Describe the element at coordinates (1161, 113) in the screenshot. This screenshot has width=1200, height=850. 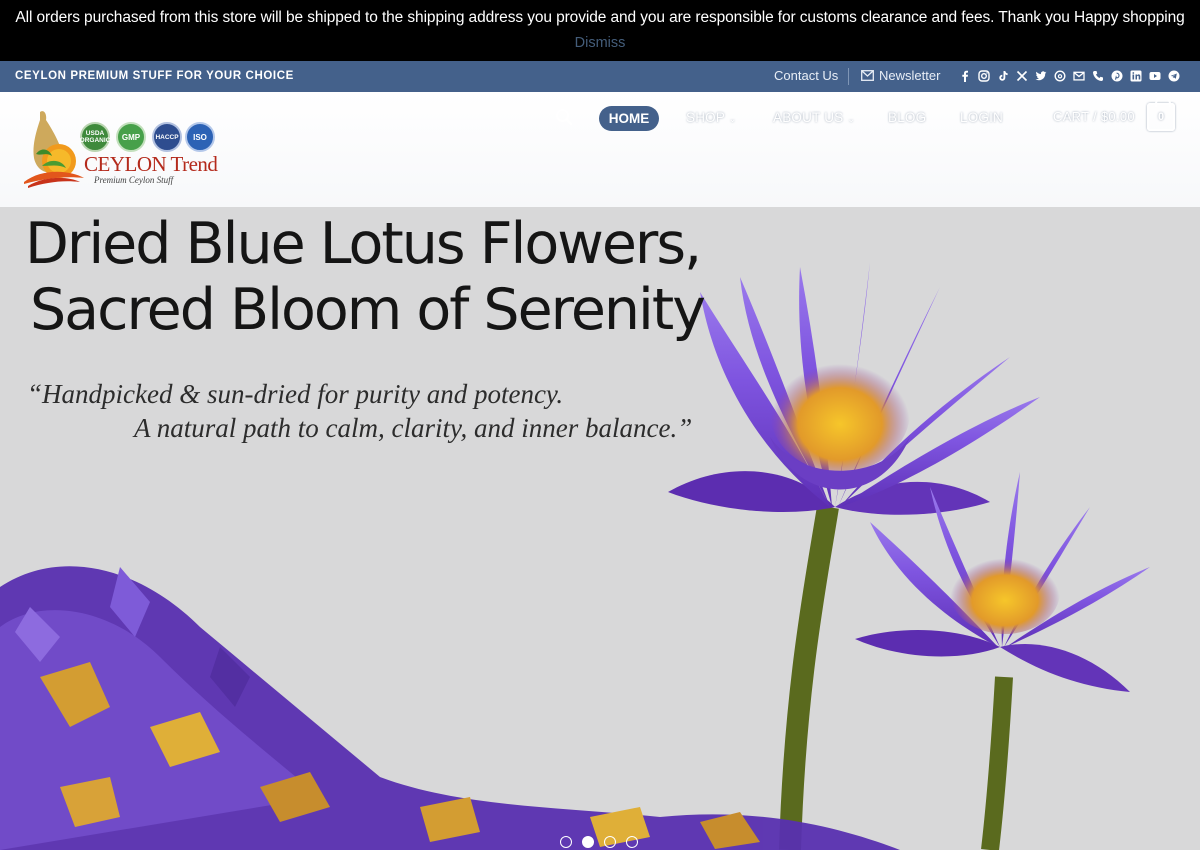
I see `cart-count-badge: 0` at that location.